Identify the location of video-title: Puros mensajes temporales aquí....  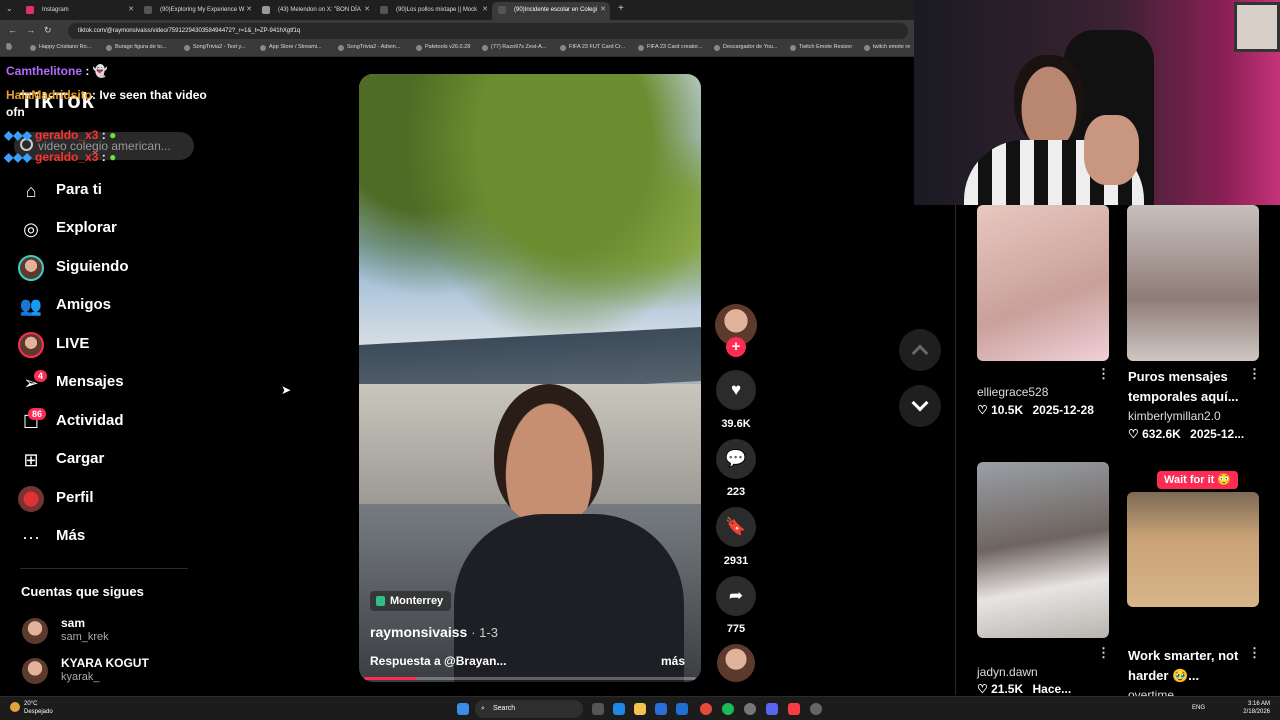
(1198, 387).